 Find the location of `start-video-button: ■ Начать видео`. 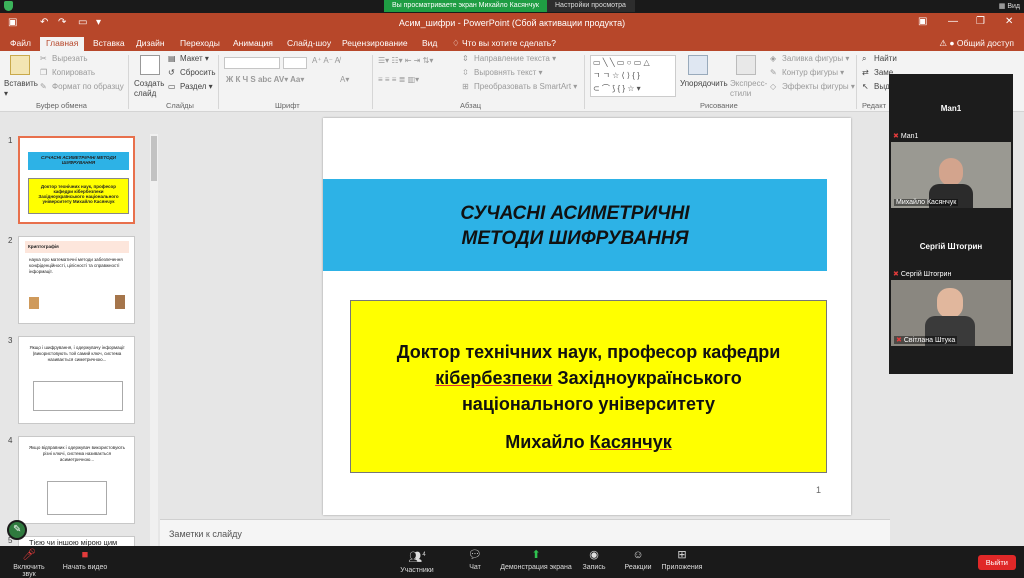

start-video-button: ■ Начать видео is located at coordinates (85, 560).